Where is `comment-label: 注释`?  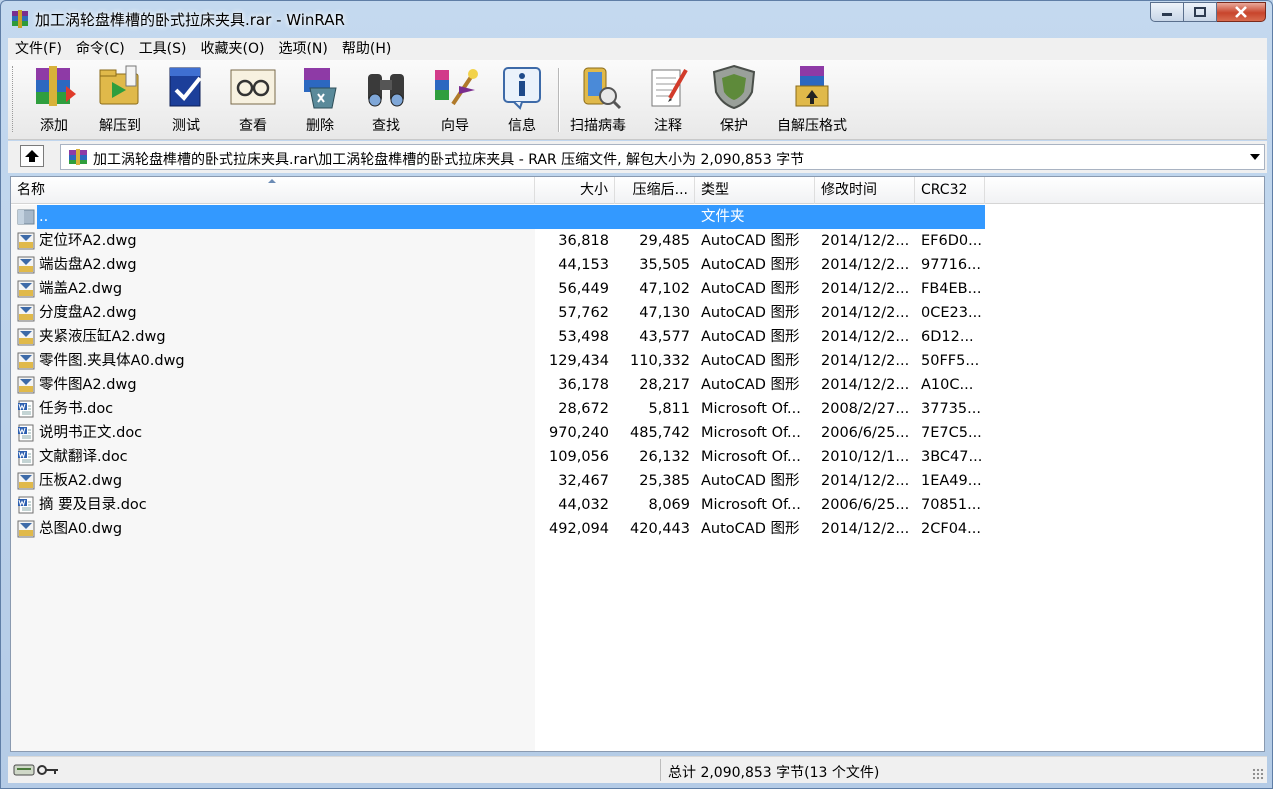 comment-label: 注释 is located at coordinates (668, 126).